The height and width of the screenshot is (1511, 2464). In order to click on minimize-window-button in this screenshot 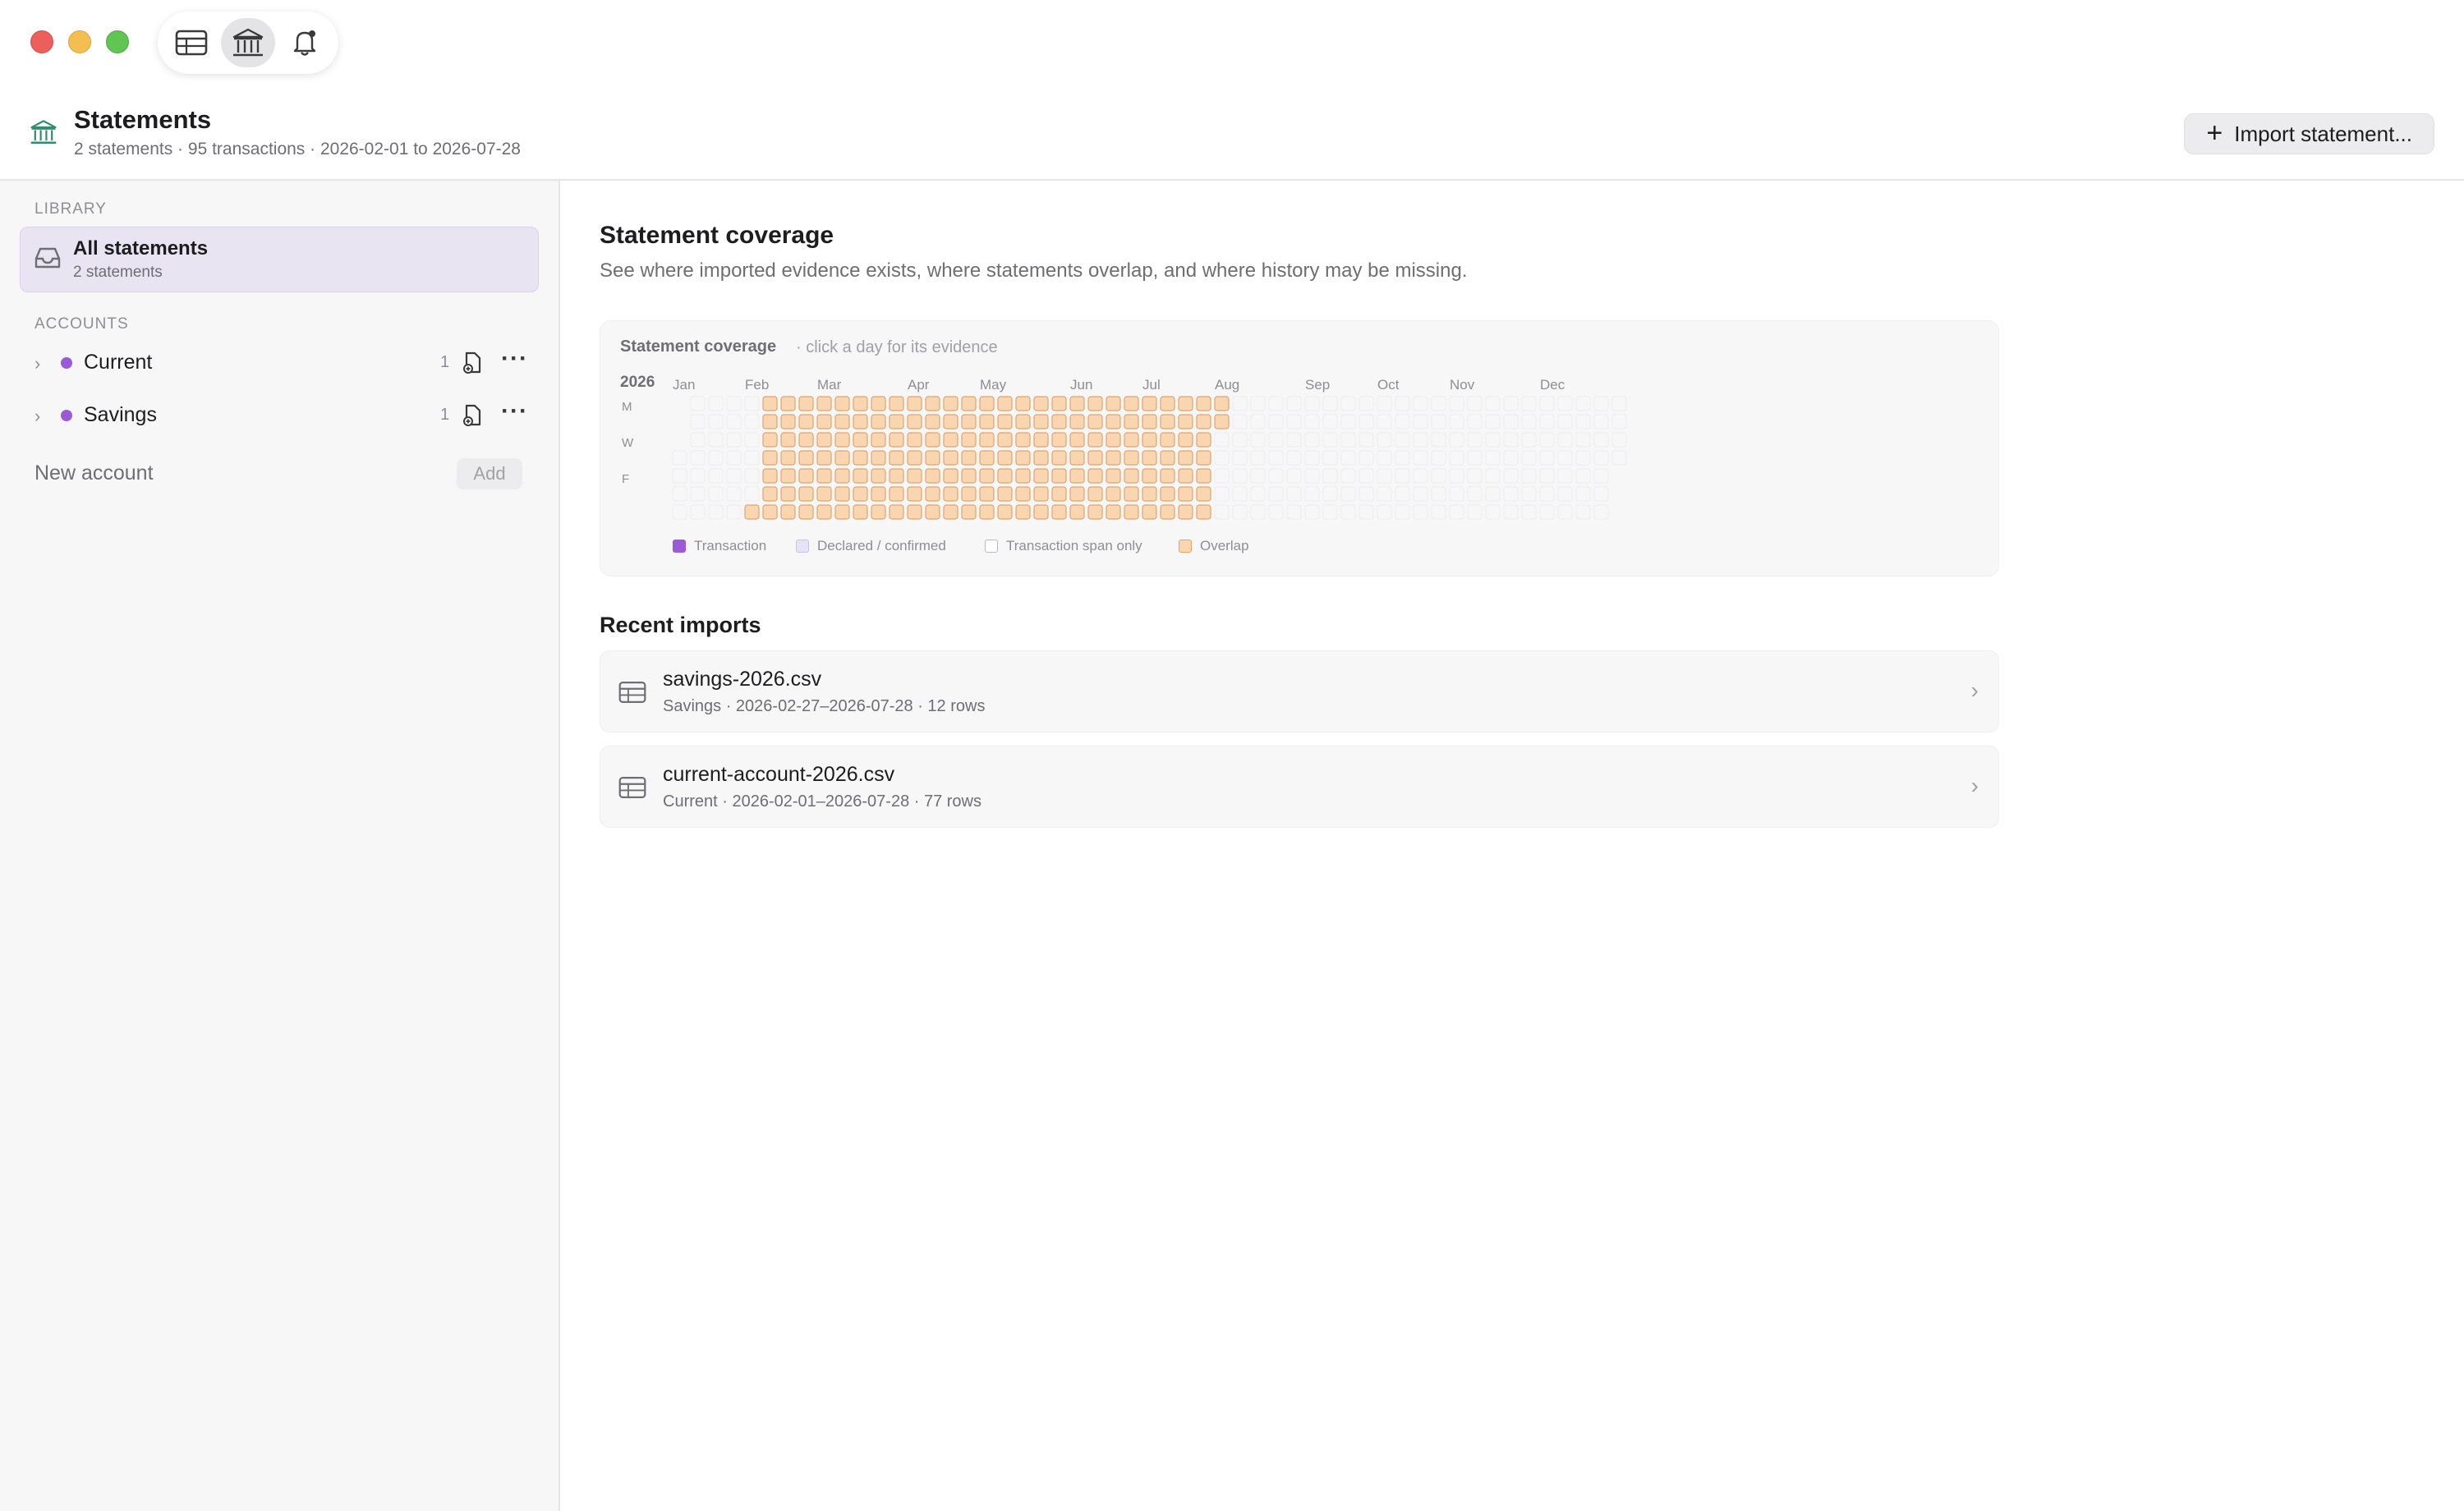, I will do `click(79, 41)`.